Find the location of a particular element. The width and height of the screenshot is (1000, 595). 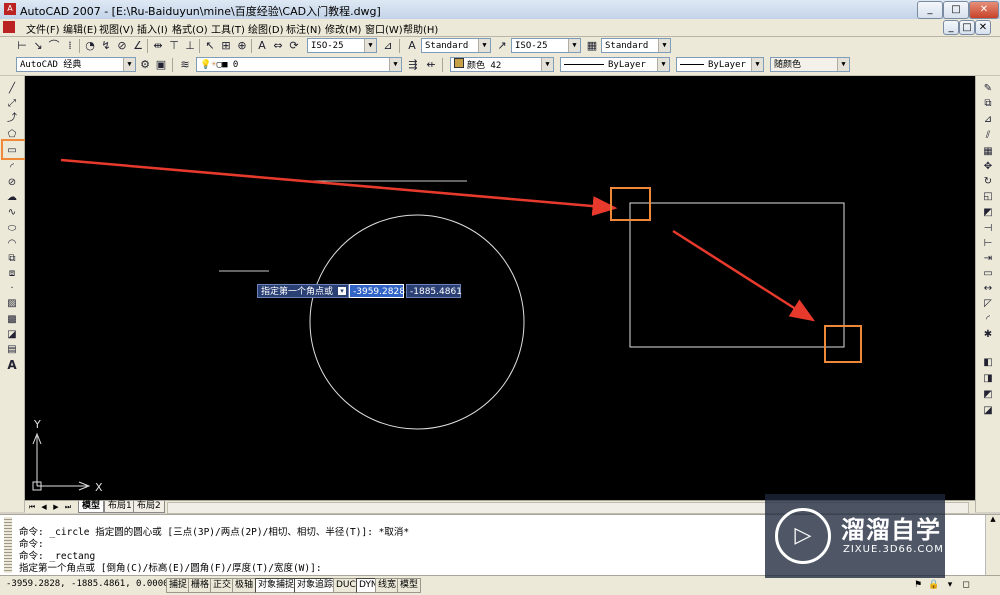

command-window-grip is located at coordinates (8, 545).